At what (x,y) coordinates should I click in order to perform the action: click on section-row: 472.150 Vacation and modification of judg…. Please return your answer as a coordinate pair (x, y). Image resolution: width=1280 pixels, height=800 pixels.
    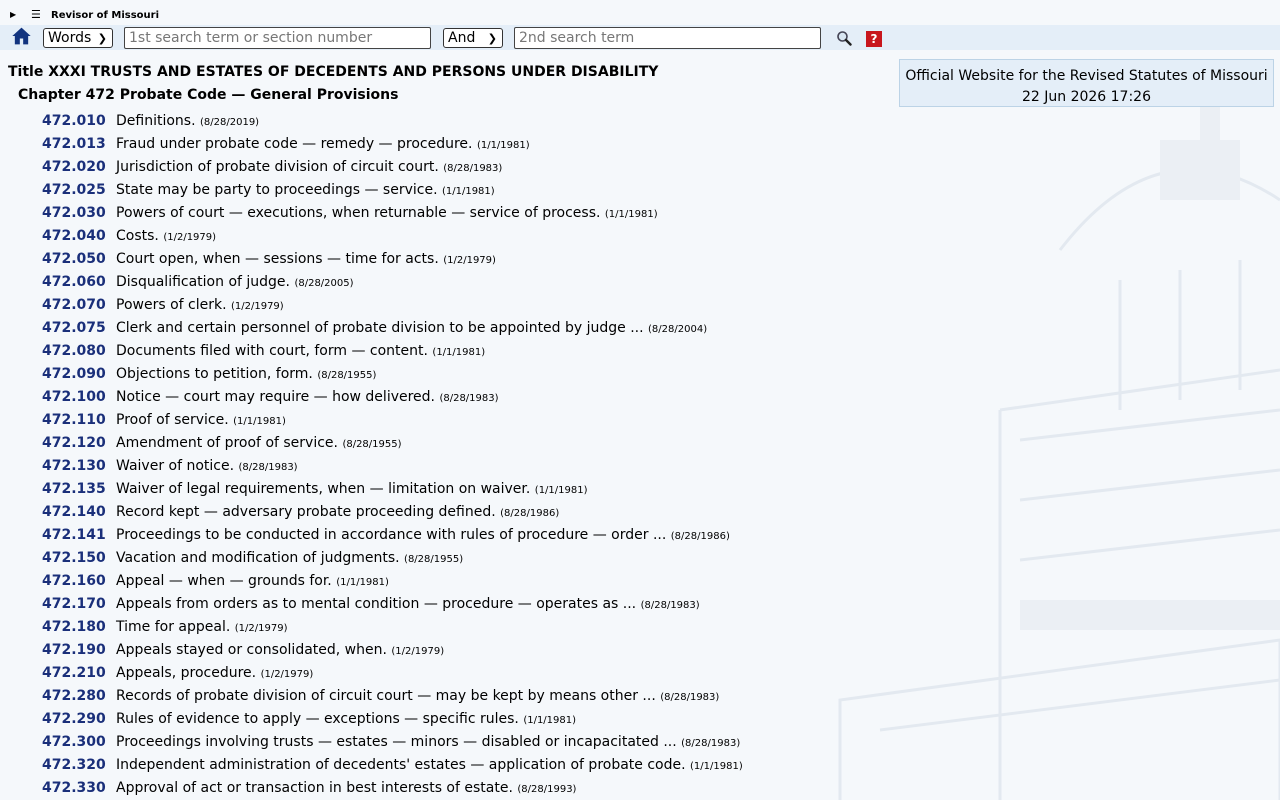
    Looking at the image, I should click on (440, 558).